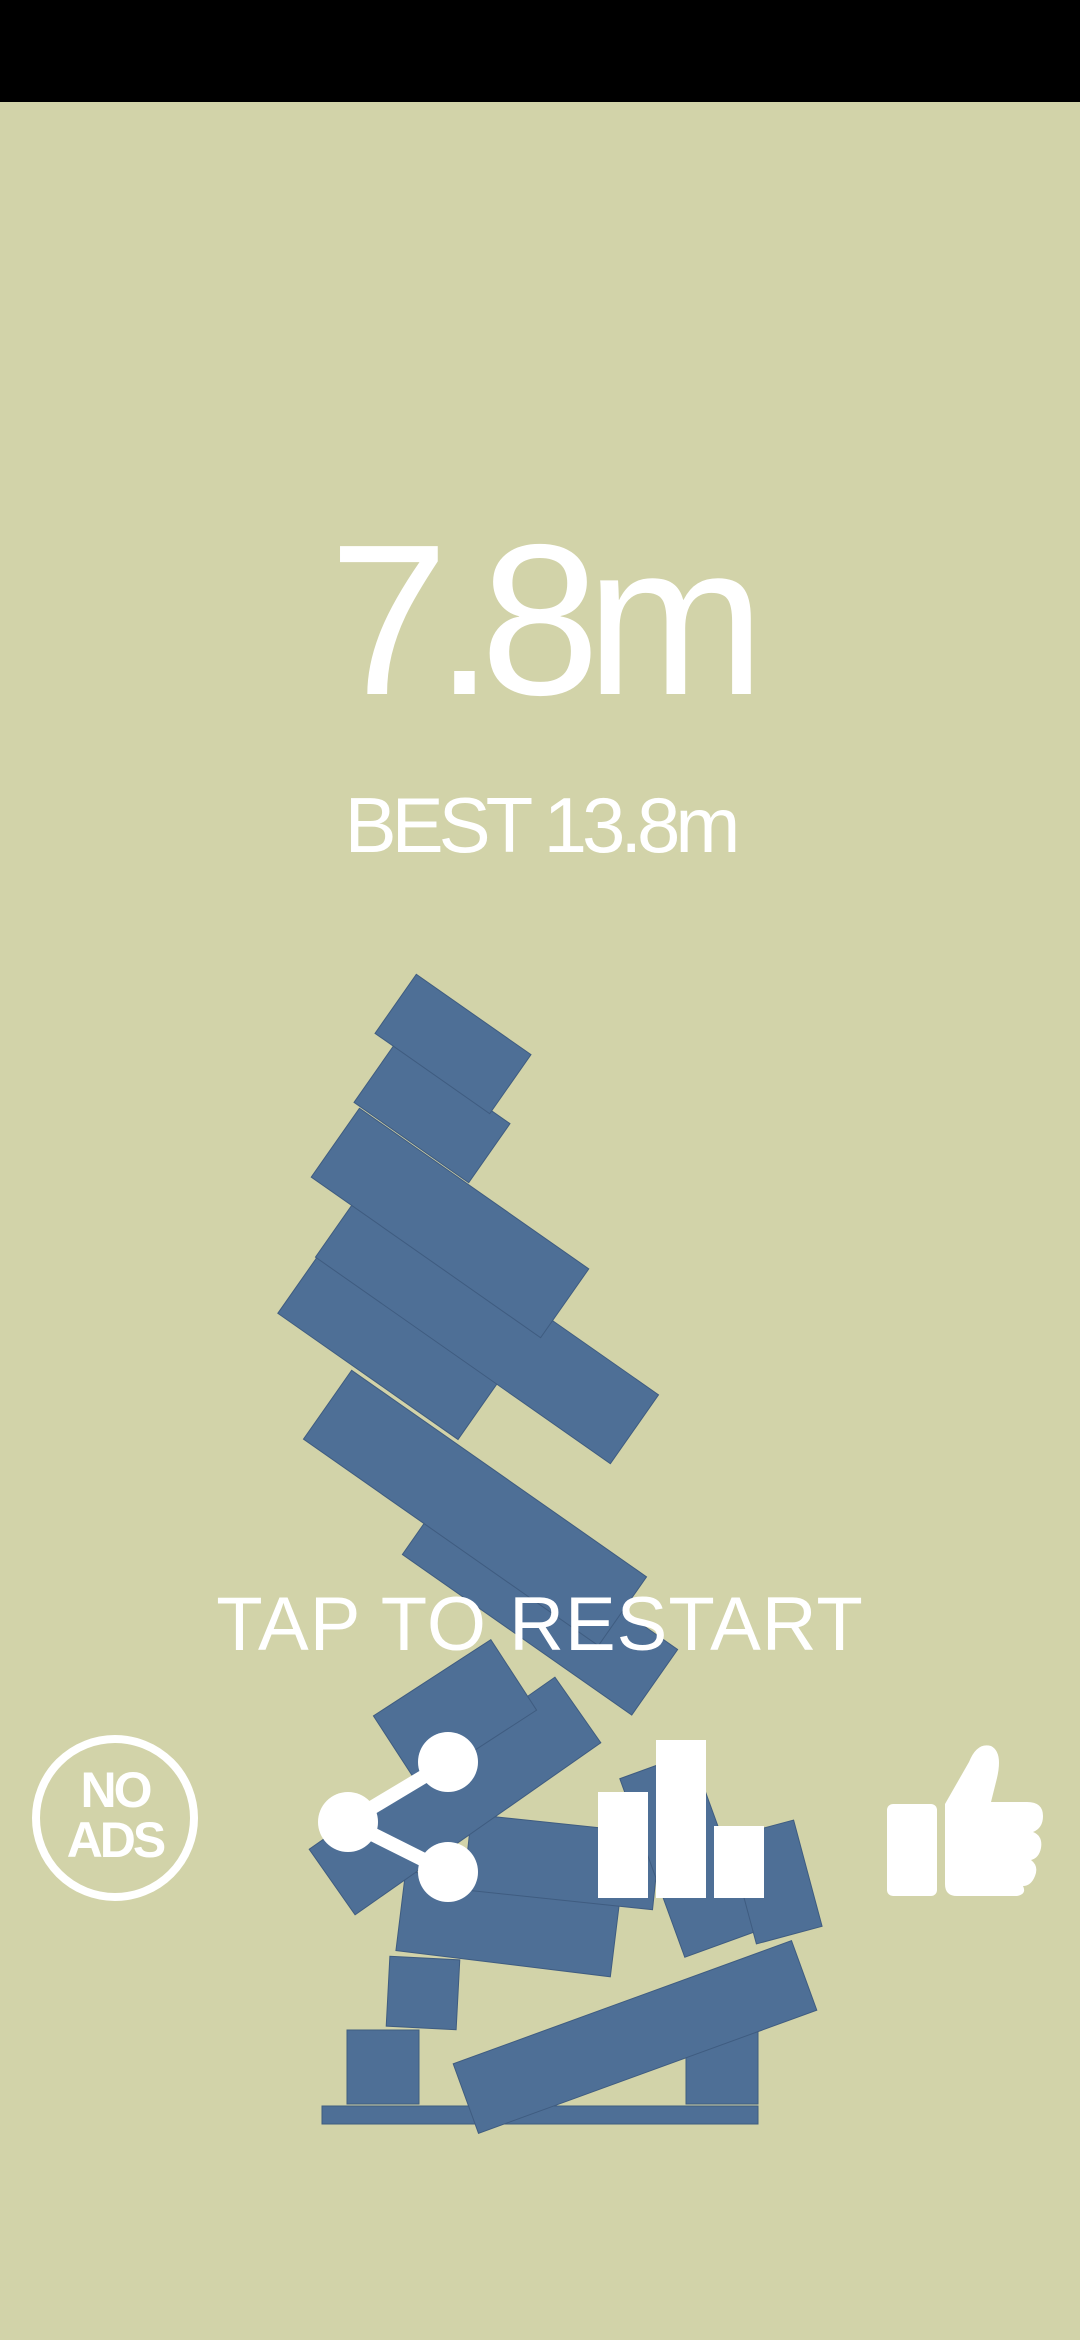 This screenshot has width=1080, height=2340. I want to click on like-button, so click(965, 1819).